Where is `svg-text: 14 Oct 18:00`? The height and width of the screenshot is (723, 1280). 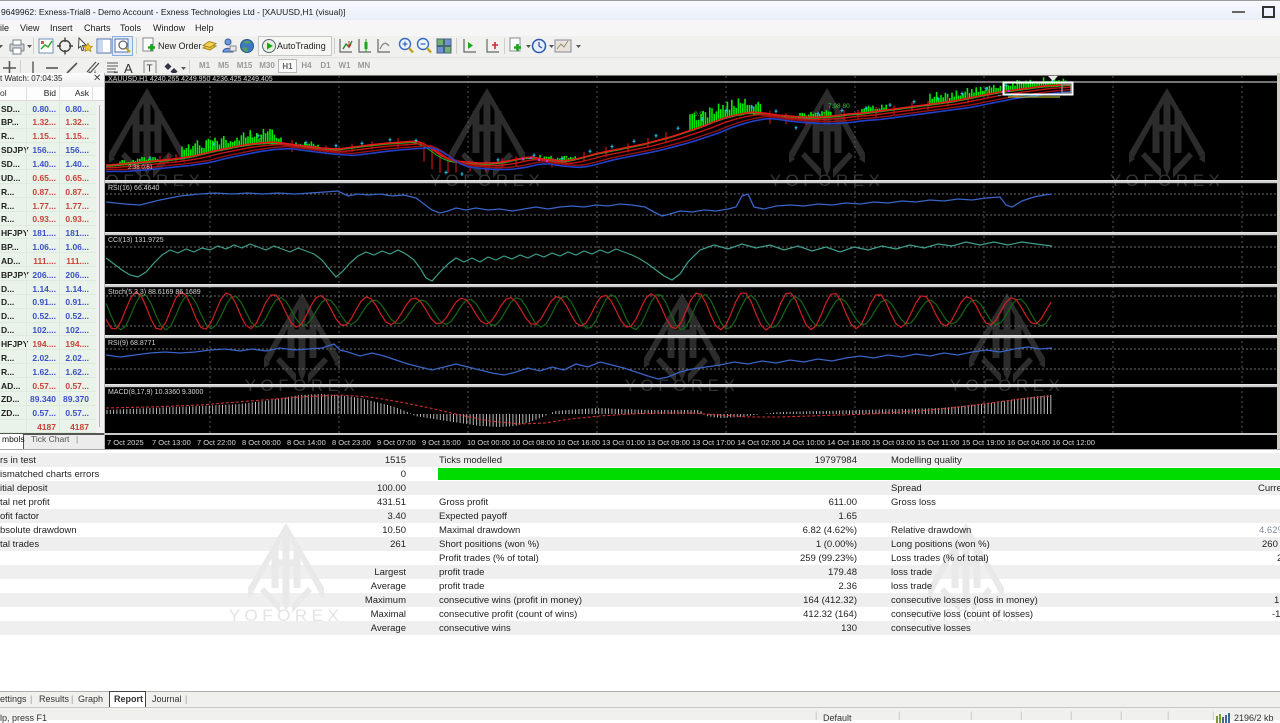 svg-text: 14 Oct 18:00 is located at coordinates (848, 442).